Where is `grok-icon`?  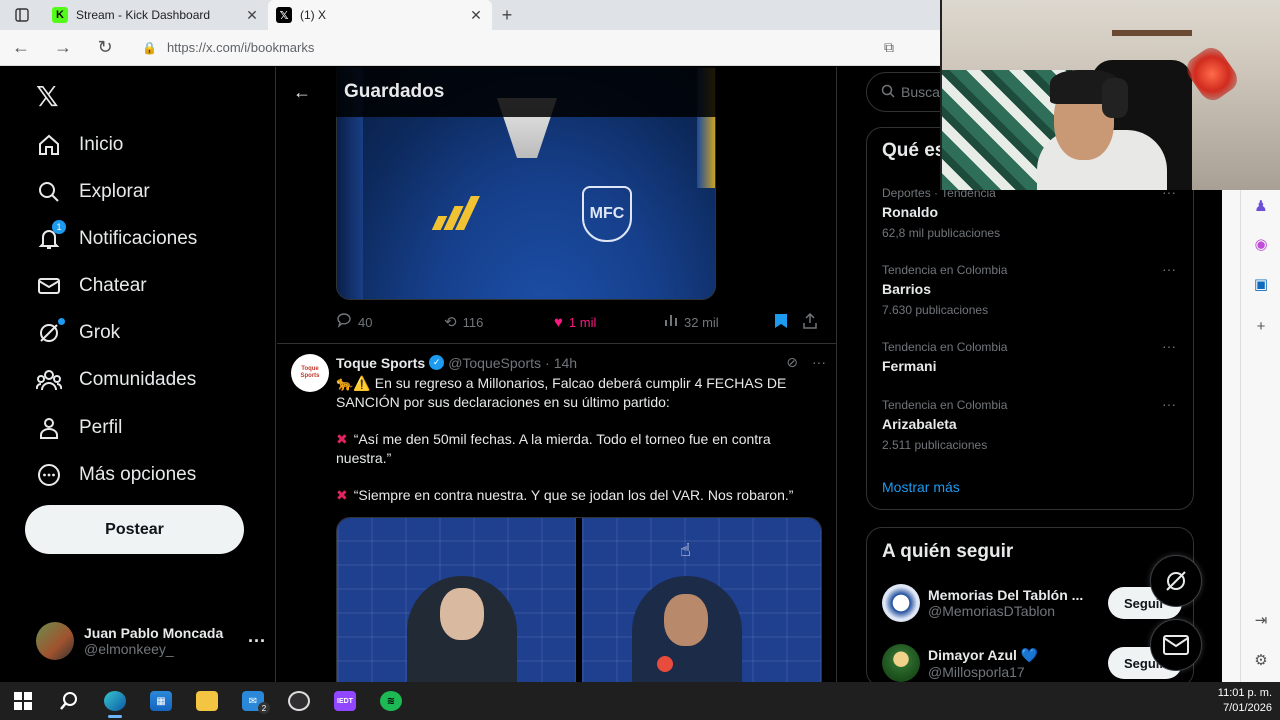 grok-icon is located at coordinates (50, 332).